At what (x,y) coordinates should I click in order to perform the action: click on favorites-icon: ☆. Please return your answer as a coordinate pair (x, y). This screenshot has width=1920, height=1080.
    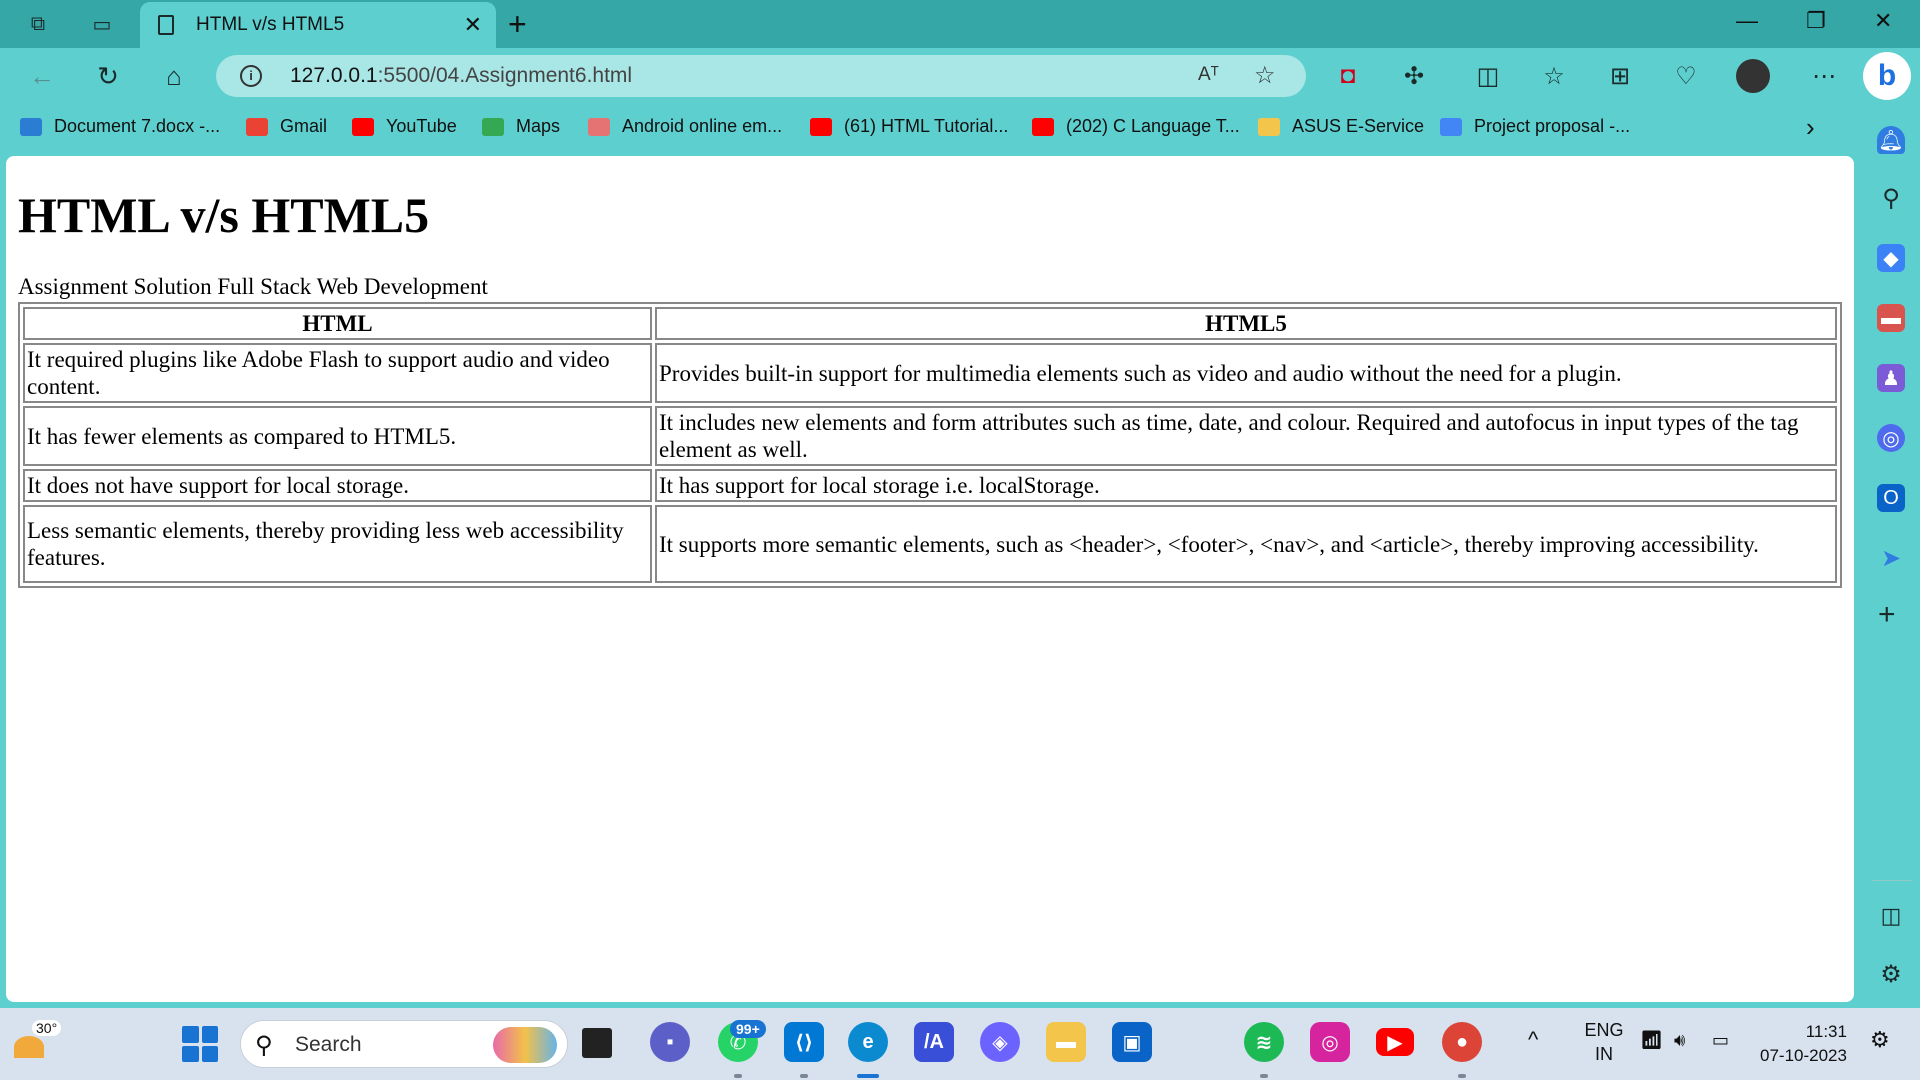
    Looking at the image, I should click on (1554, 76).